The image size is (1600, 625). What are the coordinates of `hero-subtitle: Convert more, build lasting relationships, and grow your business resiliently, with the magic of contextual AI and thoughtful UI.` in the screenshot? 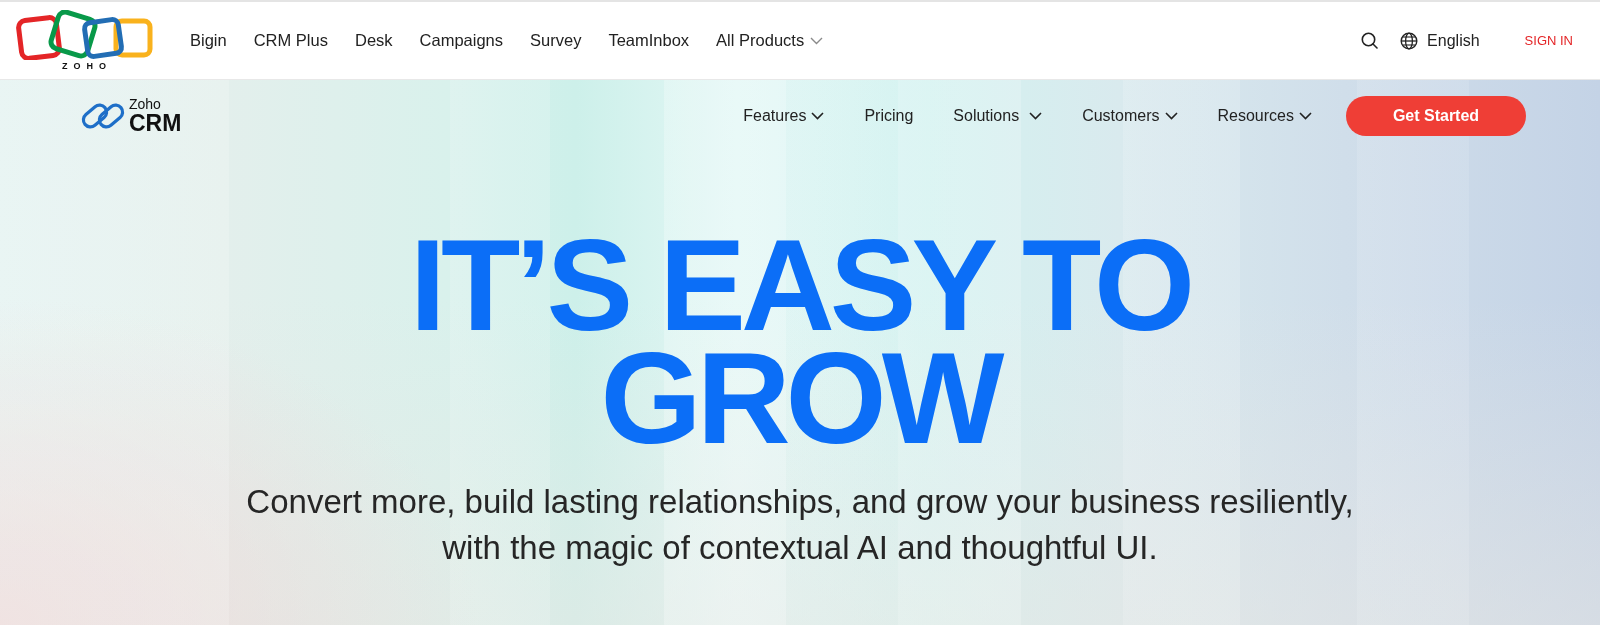 It's located at (800, 525).